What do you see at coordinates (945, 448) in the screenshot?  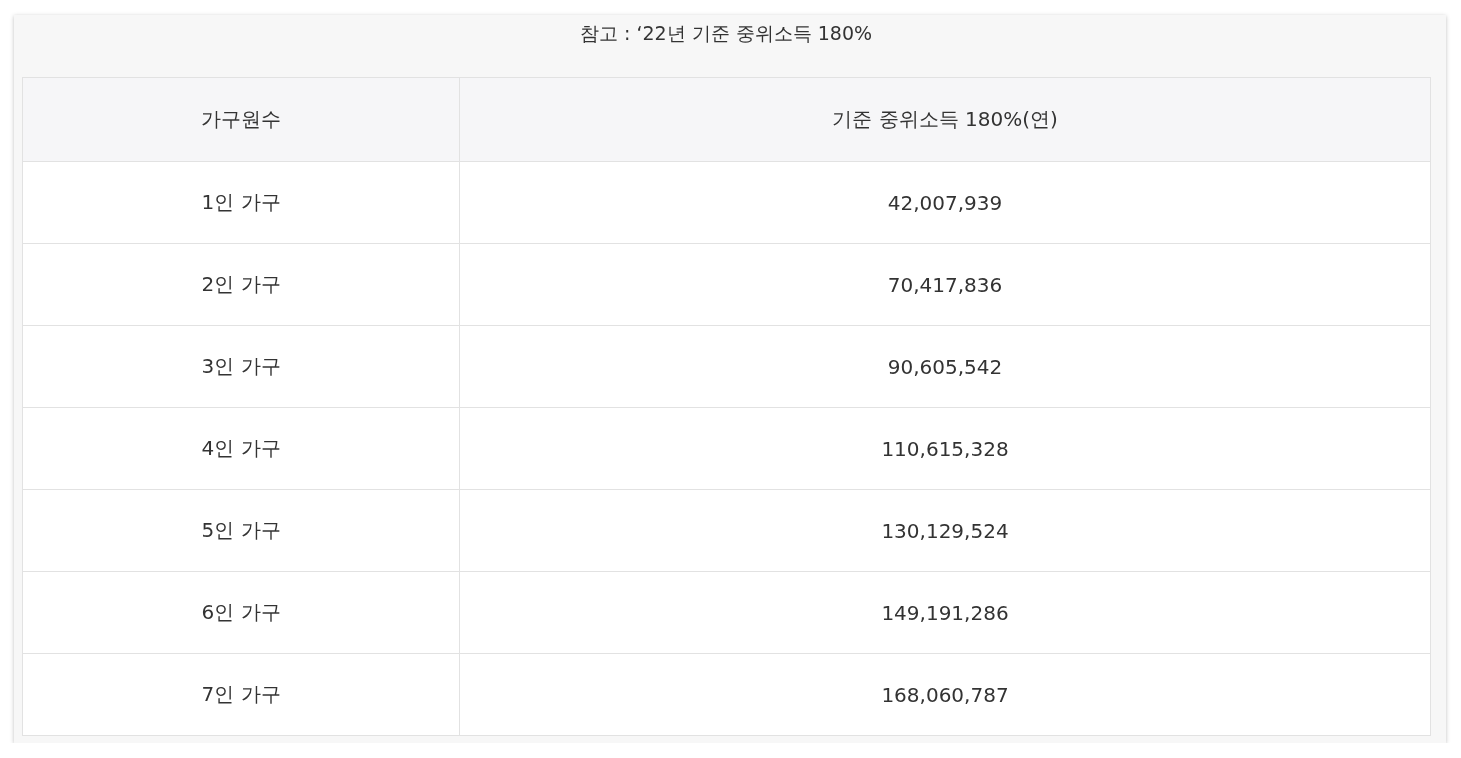 I see `table-cell: 110,615,328` at bounding box center [945, 448].